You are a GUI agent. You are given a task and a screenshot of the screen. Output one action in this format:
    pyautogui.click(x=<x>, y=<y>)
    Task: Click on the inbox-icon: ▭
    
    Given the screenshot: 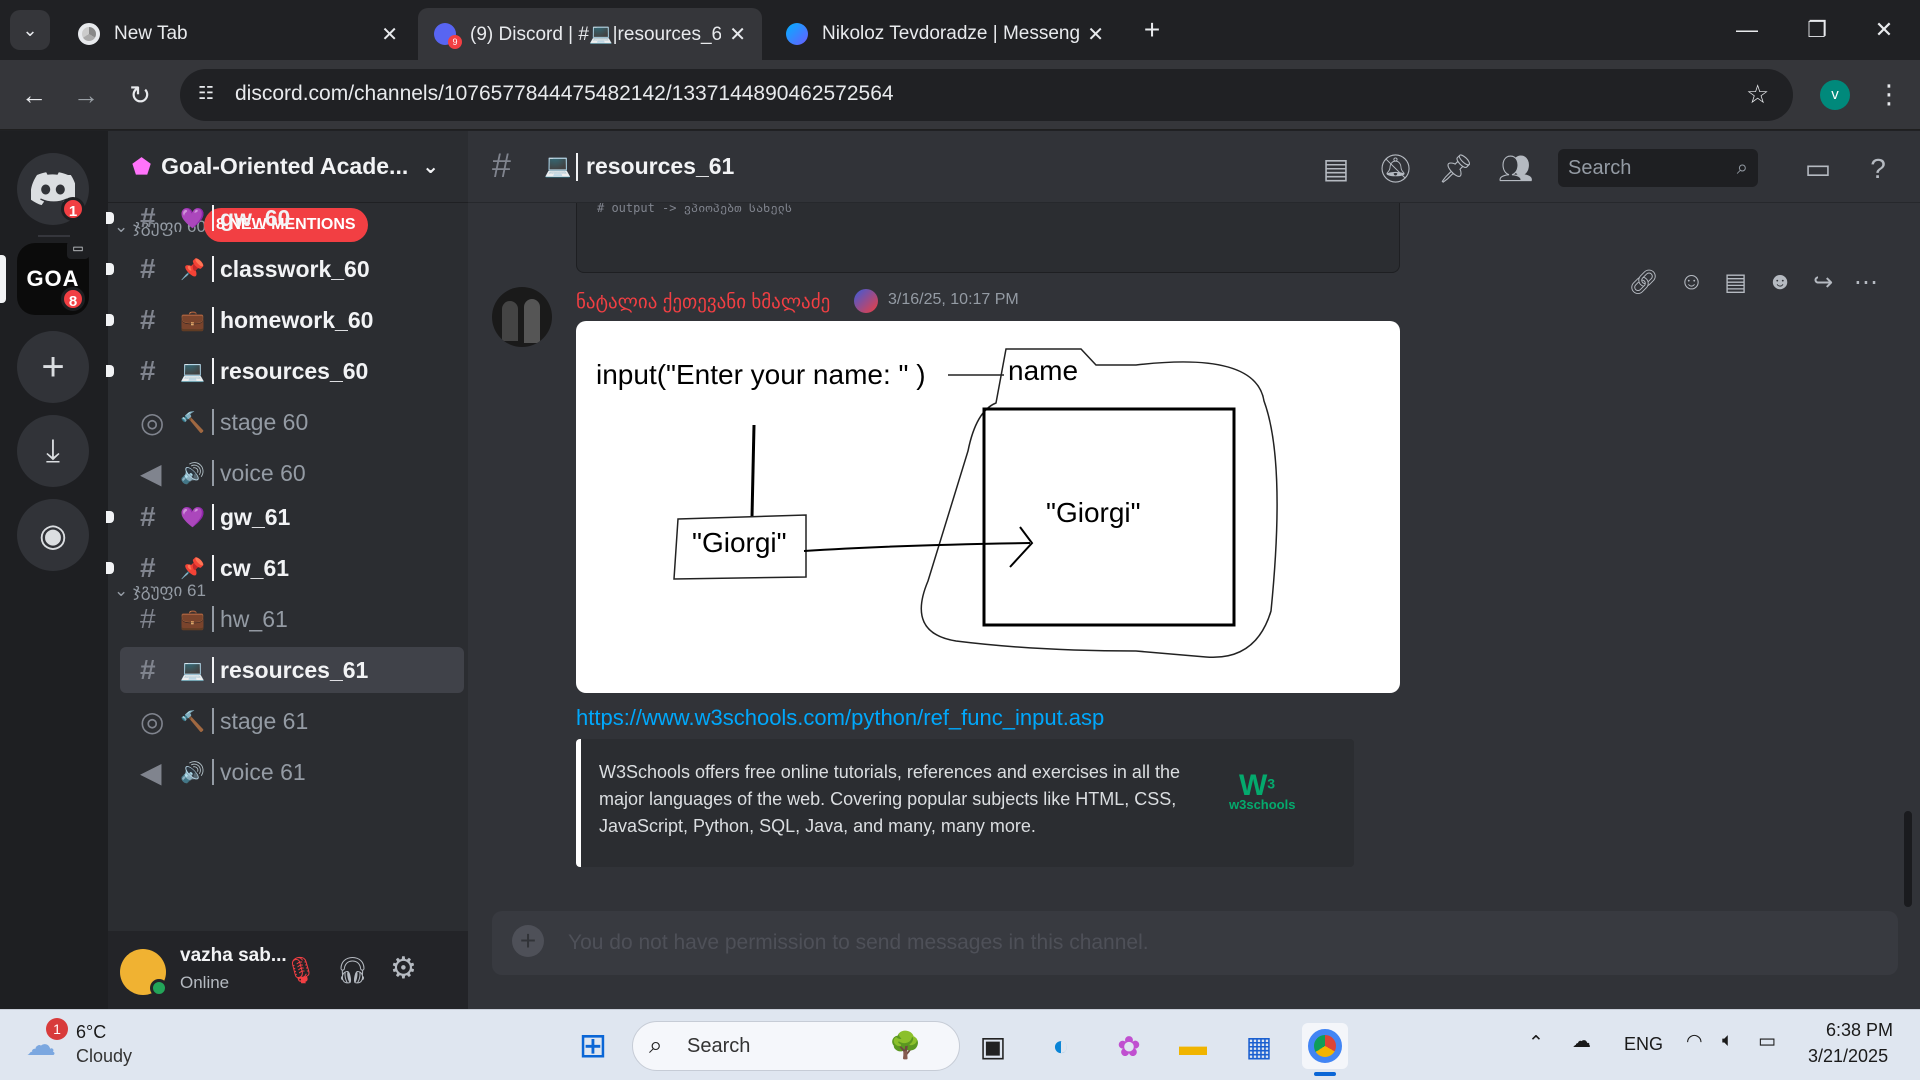 What is the action you would take?
    pyautogui.click(x=1818, y=168)
    